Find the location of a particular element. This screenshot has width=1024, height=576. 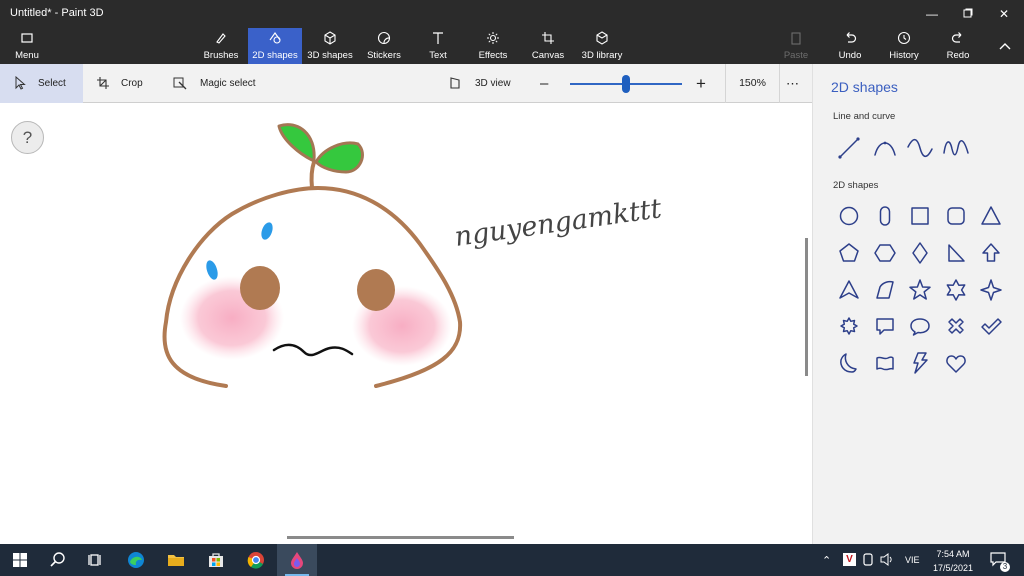

moon-icon is located at coordinates (849, 363).